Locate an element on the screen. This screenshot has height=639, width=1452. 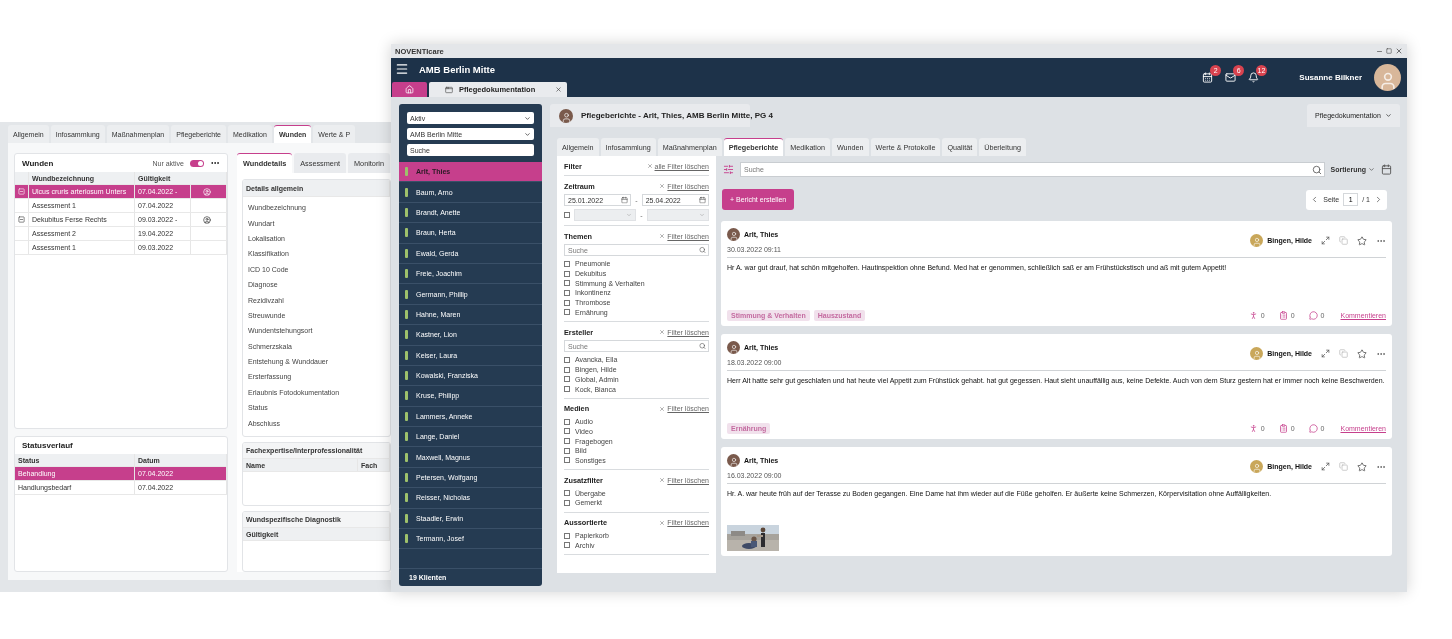
mail-icon is located at coordinates (1231, 77).